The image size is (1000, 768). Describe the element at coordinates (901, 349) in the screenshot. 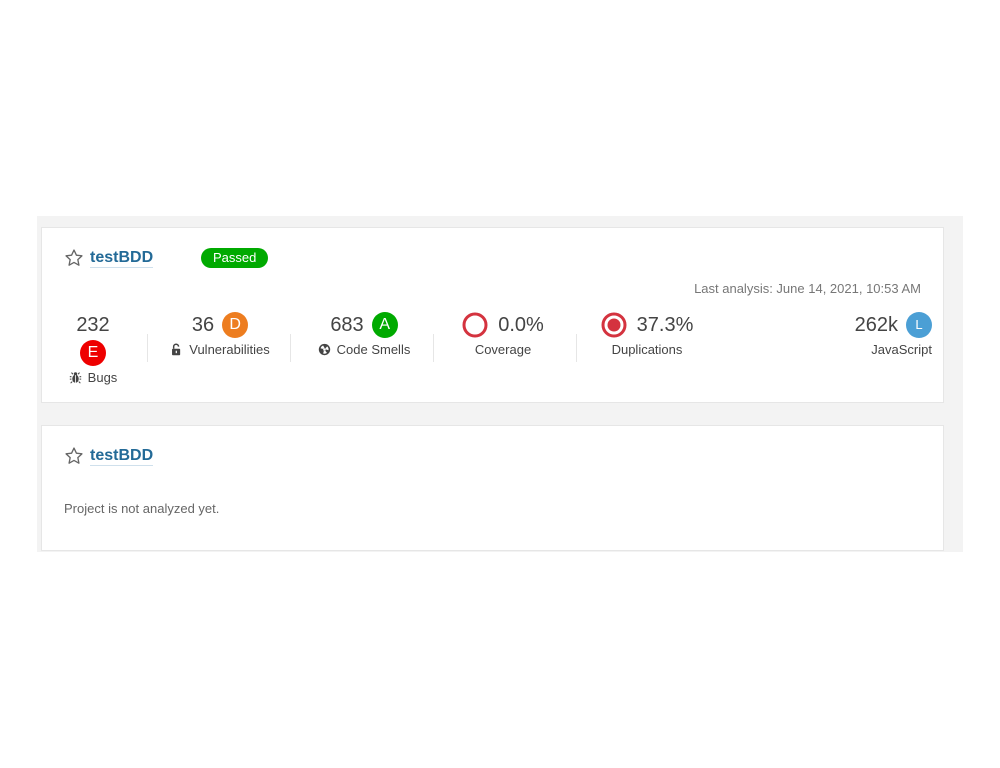

I see `language-label: JavaScript` at that location.